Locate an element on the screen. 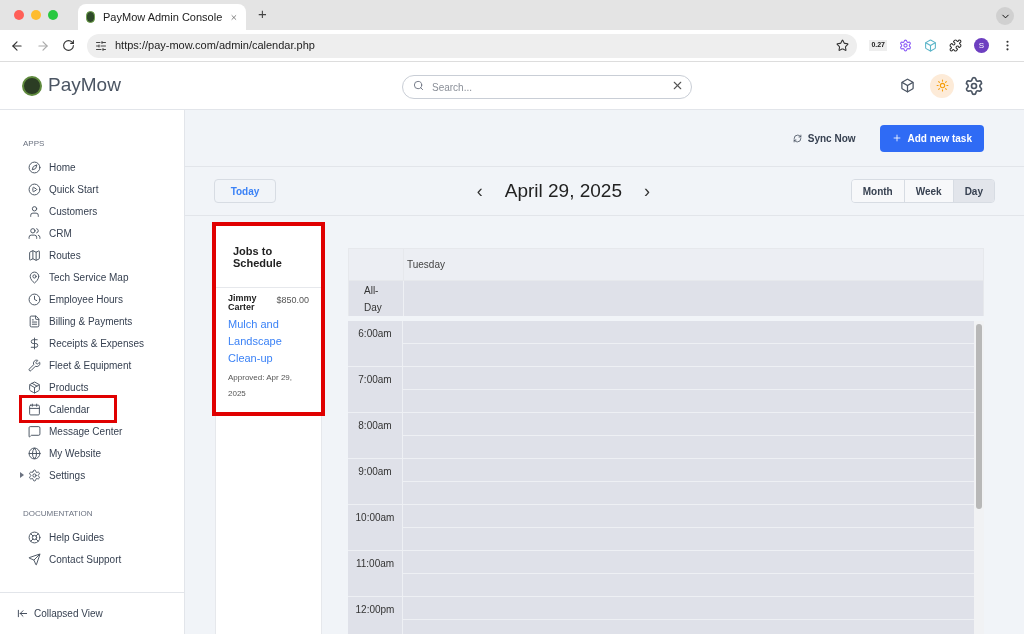 This screenshot has width=1024, height=634. sidebar-item: CRM is located at coordinates (59, 233).